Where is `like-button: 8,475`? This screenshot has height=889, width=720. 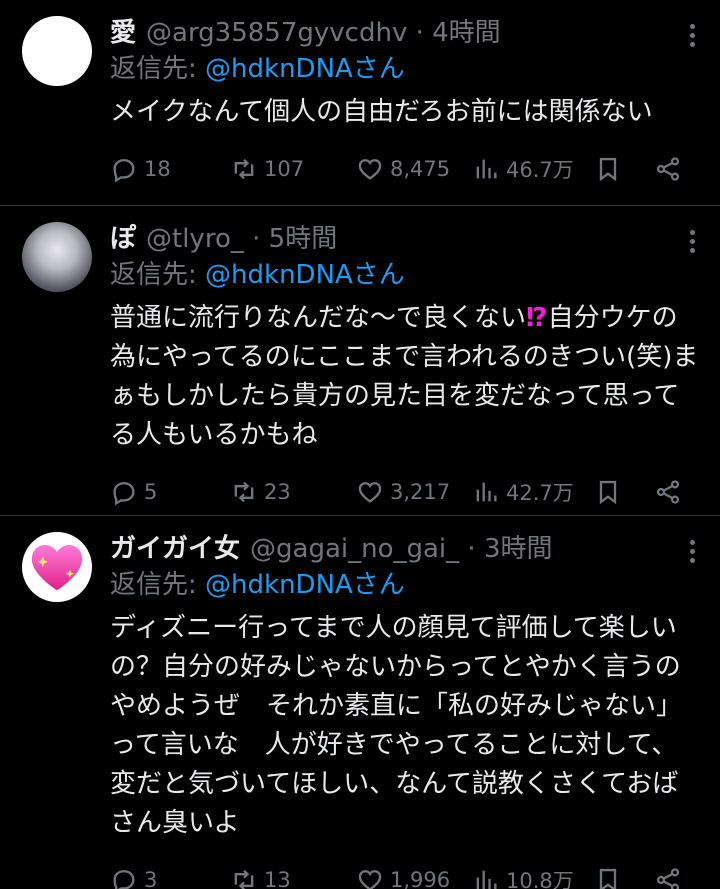 like-button: 8,475 is located at coordinates (403, 169).